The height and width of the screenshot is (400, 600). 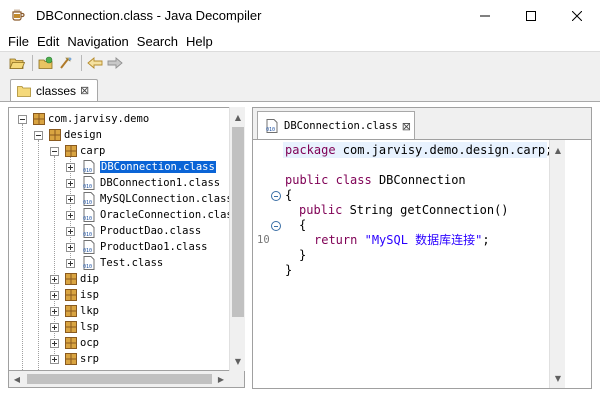 I want to click on menu-help: Help, so click(x=199, y=41).